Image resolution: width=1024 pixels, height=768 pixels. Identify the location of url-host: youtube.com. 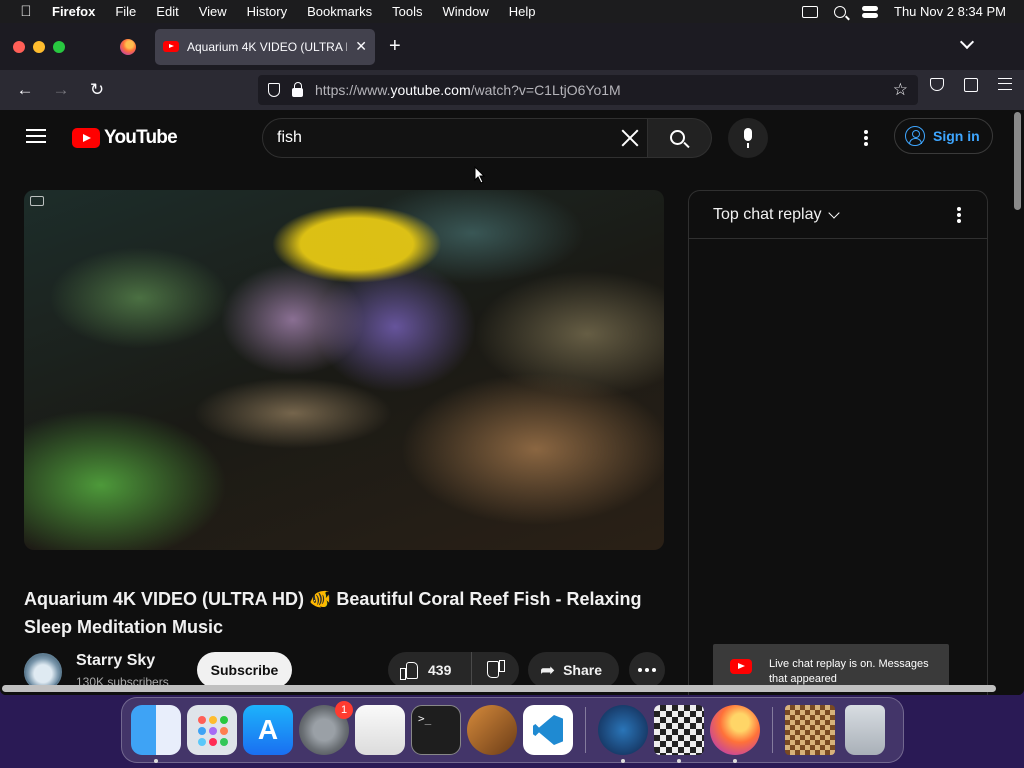
(430, 90).